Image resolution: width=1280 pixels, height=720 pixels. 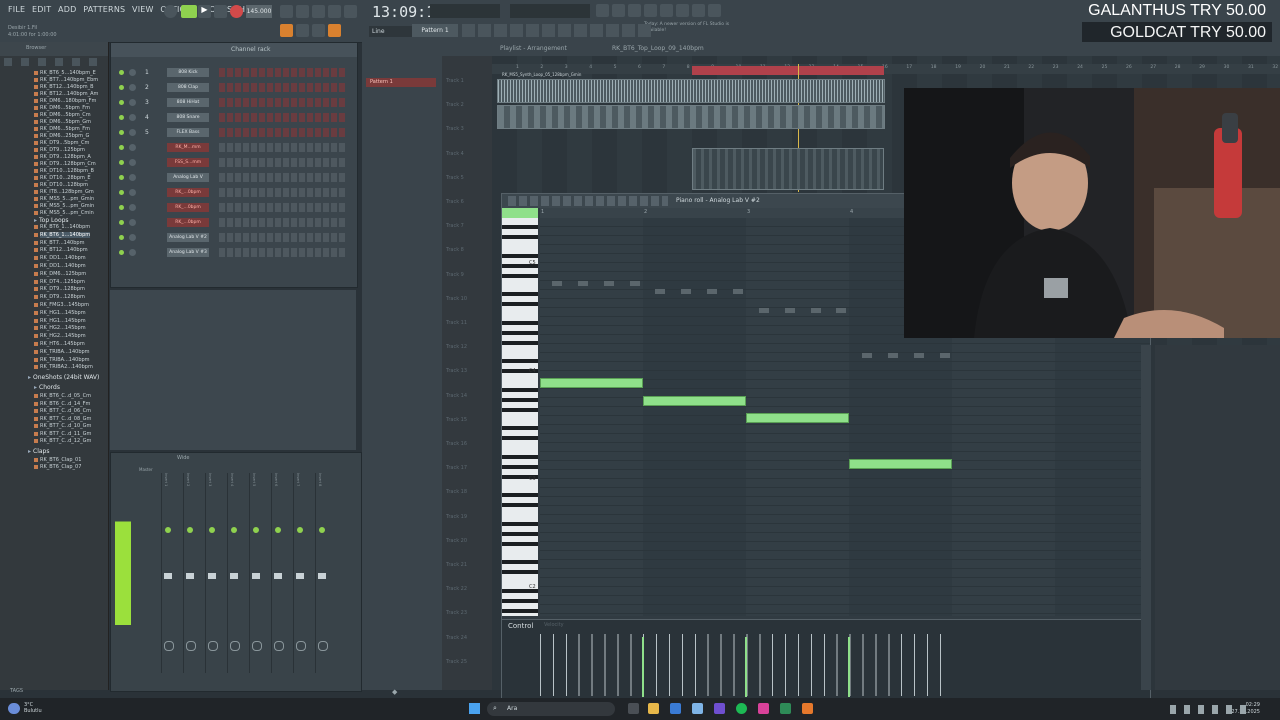 What do you see at coordinates (104, 9) in the screenshot?
I see `menu-patterns: PATTERNS` at bounding box center [104, 9].